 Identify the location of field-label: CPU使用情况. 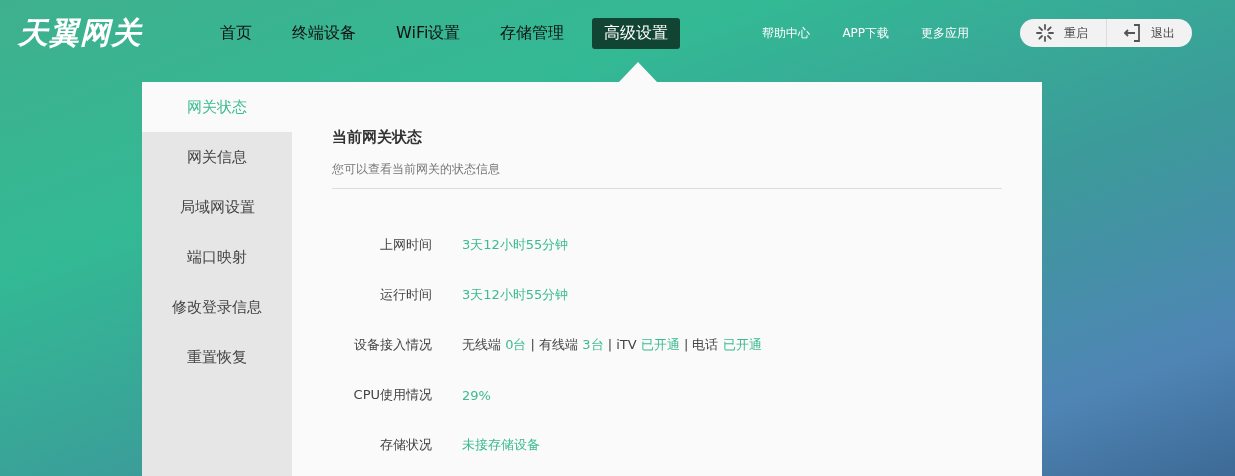
(392, 395).